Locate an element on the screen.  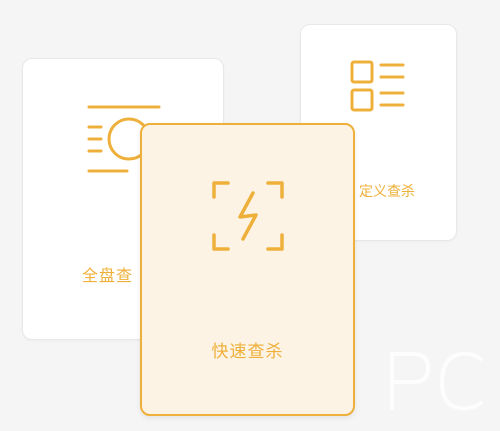
quick-scan-lightning-icon is located at coordinates (248, 216).